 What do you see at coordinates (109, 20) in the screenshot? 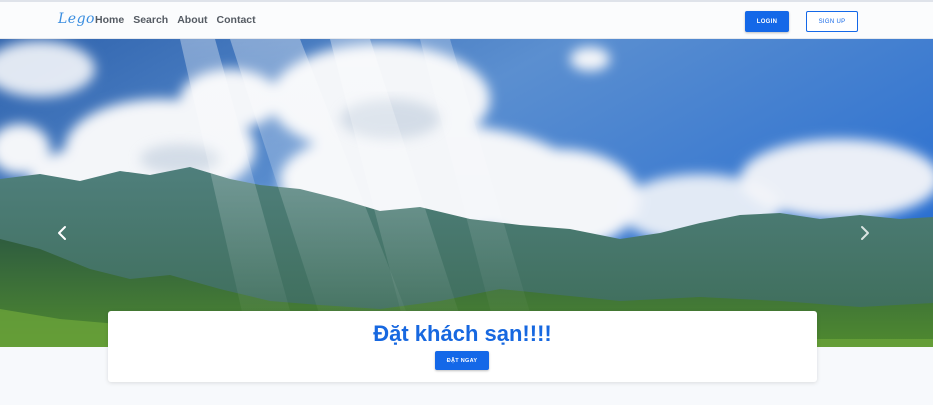
I see `nav-link-home: Home` at bounding box center [109, 20].